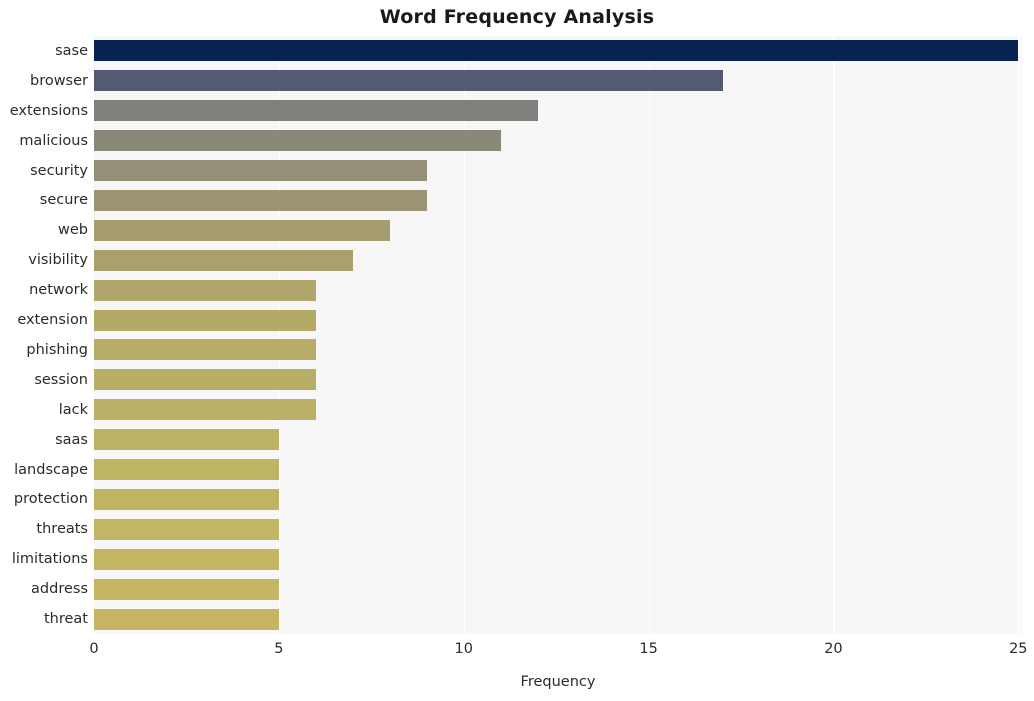 The image size is (1034, 701). Describe the element at coordinates (73, 230) in the screenshot. I see `y-axis-tick-label: web` at that location.